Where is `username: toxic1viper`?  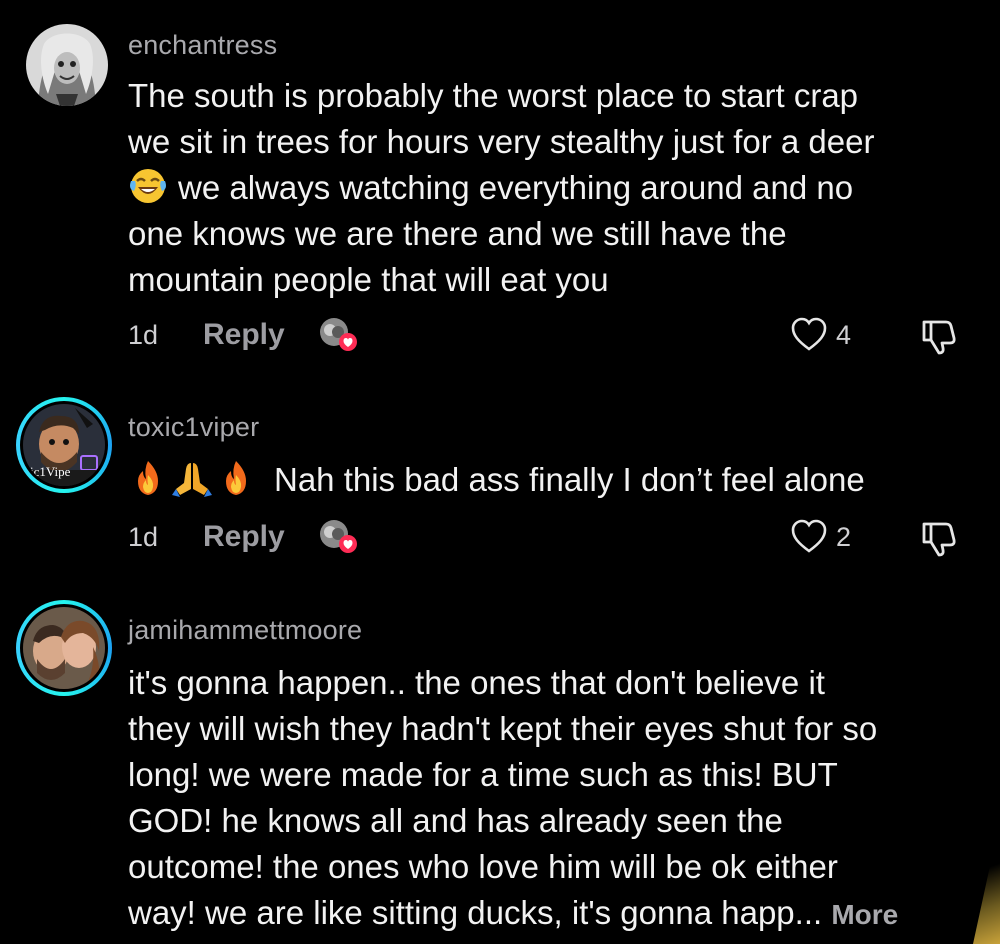
username: toxic1viper is located at coordinates (193, 427).